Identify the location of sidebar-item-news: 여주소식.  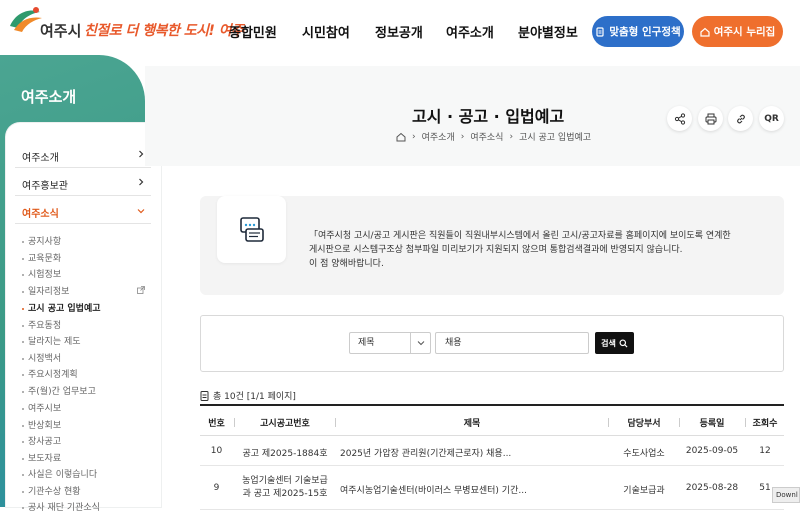
(84, 212).